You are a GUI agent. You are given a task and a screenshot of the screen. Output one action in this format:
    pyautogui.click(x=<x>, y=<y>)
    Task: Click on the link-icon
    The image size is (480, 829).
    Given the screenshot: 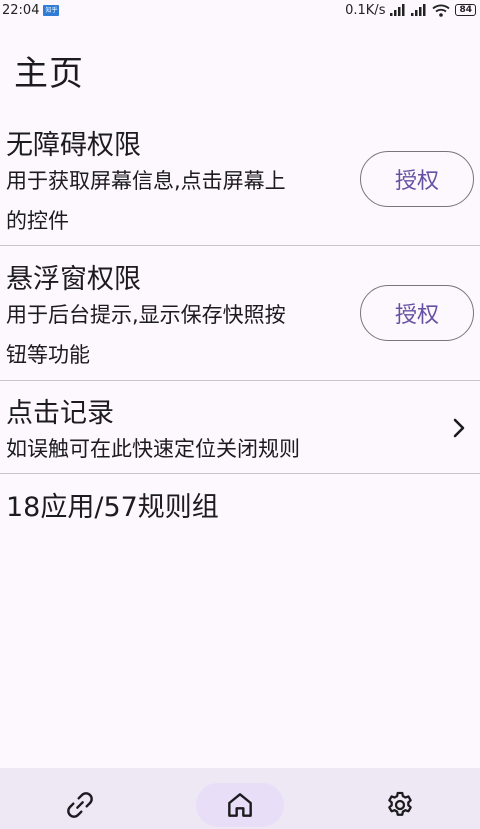 What is the action you would take?
    pyautogui.click(x=80, y=804)
    